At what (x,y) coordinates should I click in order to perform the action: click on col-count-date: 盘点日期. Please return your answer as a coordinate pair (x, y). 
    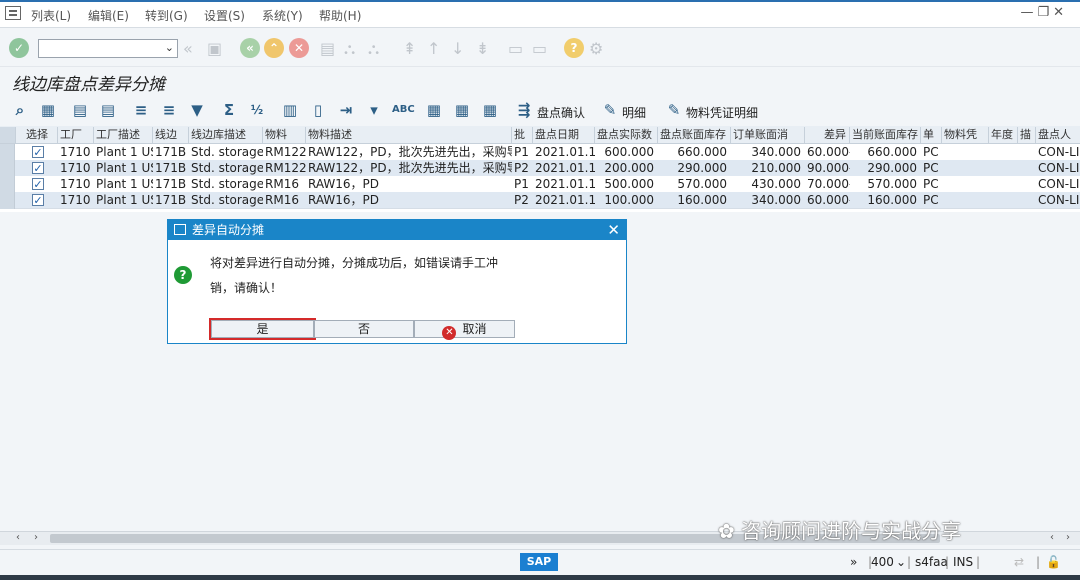
    Looking at the image, I should click on (564, 135).